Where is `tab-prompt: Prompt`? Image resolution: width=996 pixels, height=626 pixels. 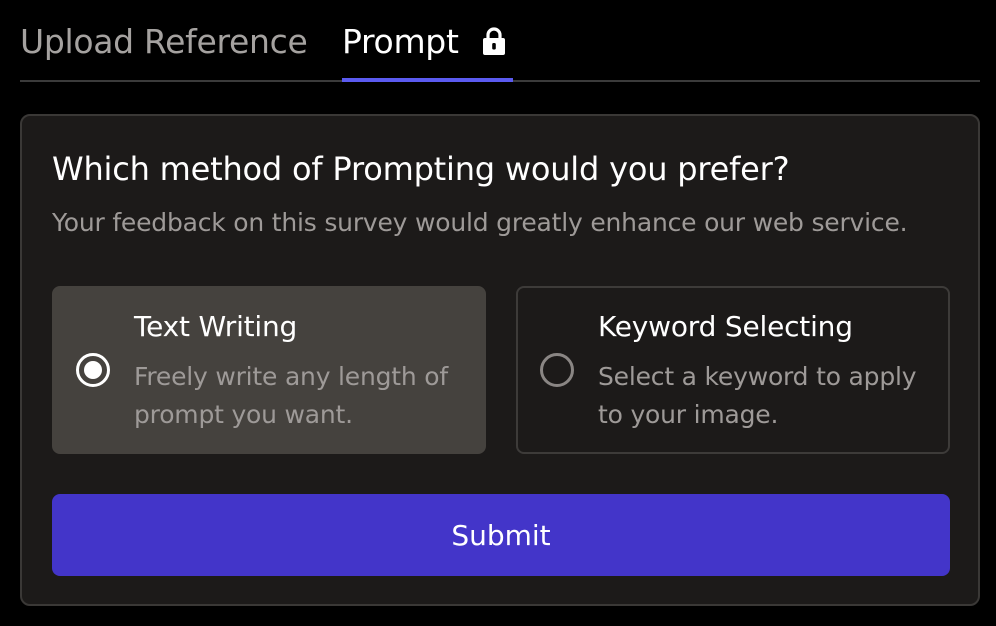
tab-prompt: Prompt is located at coordinates (424, 41).